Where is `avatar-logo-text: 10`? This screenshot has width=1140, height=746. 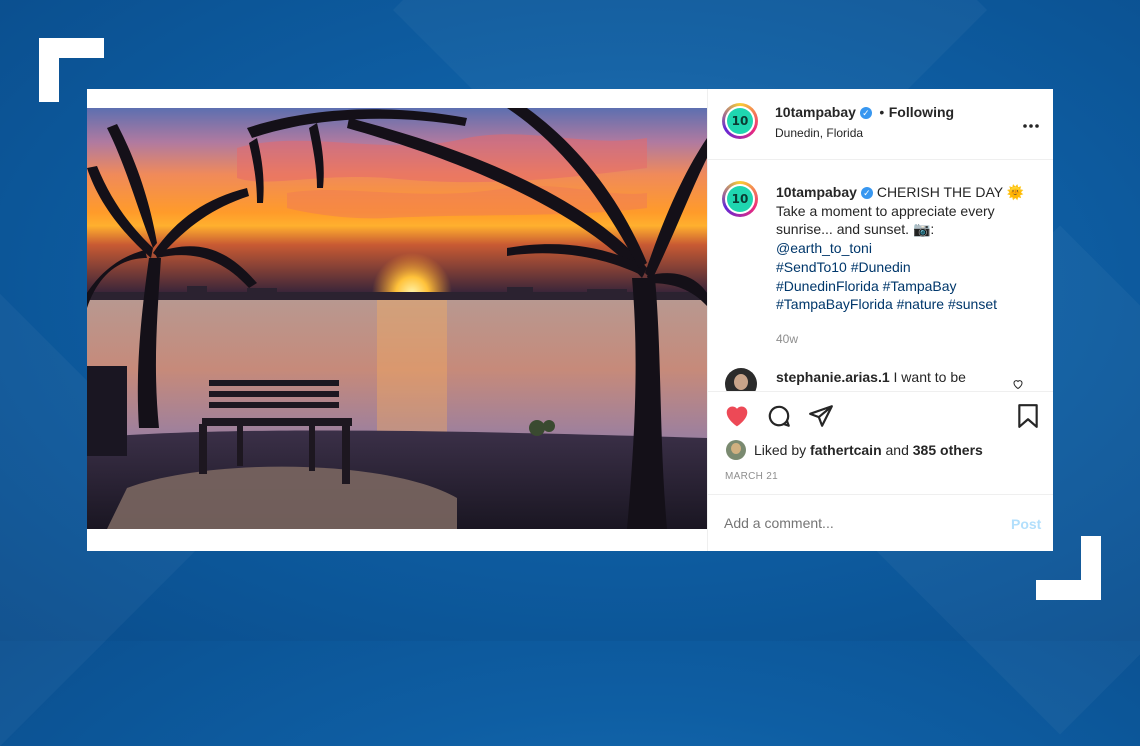
avatar-logo-text: 10 is located at coordinates (740, 121).